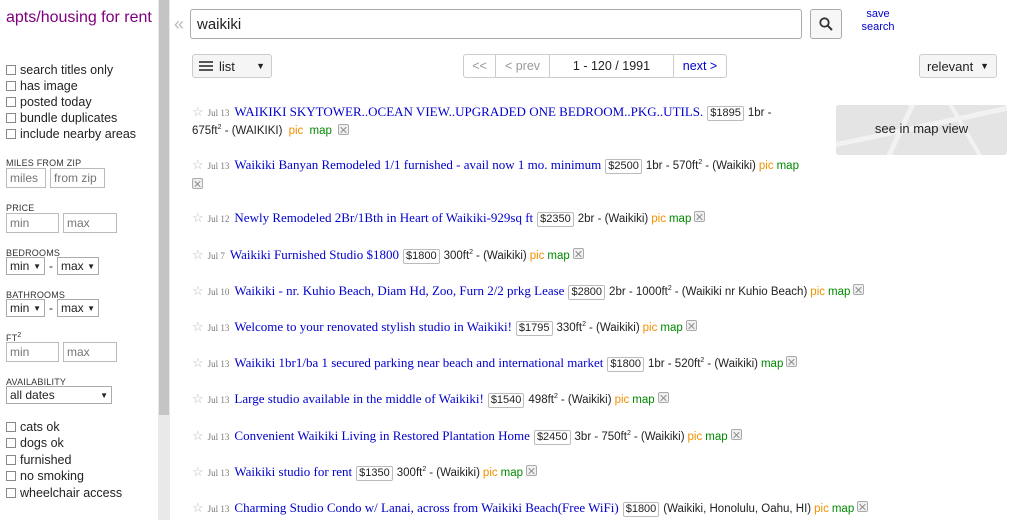 This screenshot has width=1024, height=520. Describe the element at coordinates (725, 113) in the screenshot. I see `post-price: $1895` at that location.